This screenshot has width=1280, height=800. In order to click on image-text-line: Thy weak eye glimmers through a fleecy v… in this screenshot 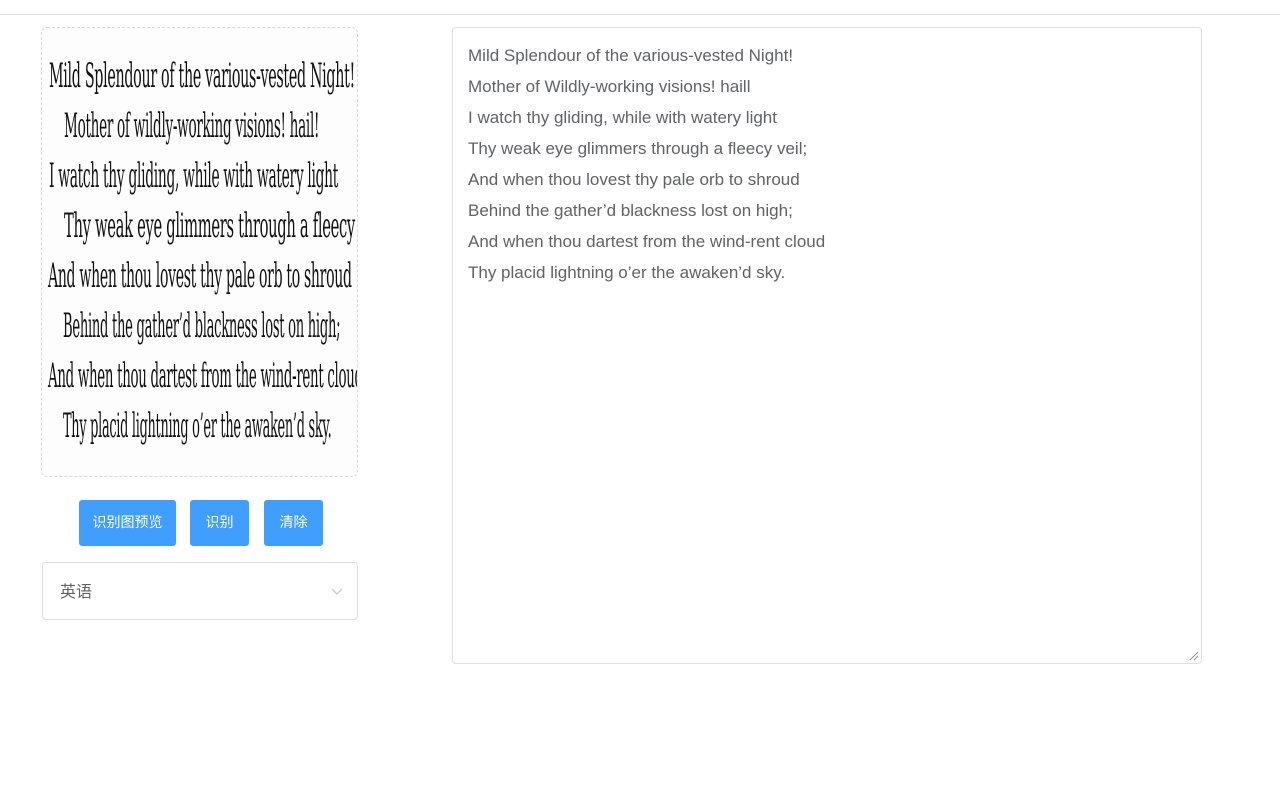, I will do `click(211, 227)`.